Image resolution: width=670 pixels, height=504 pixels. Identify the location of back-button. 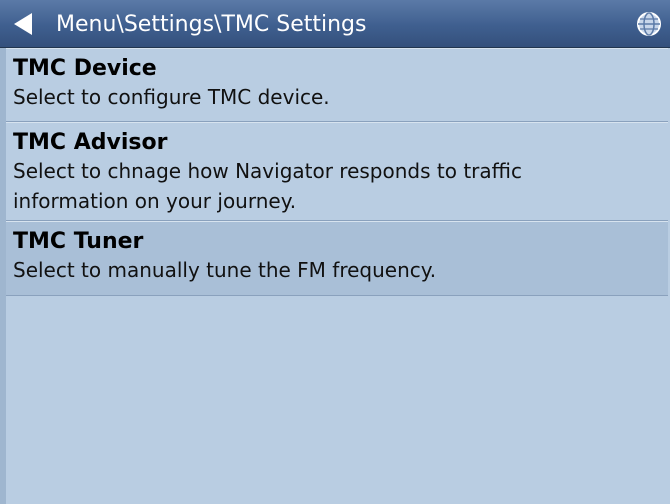
(25, 24).